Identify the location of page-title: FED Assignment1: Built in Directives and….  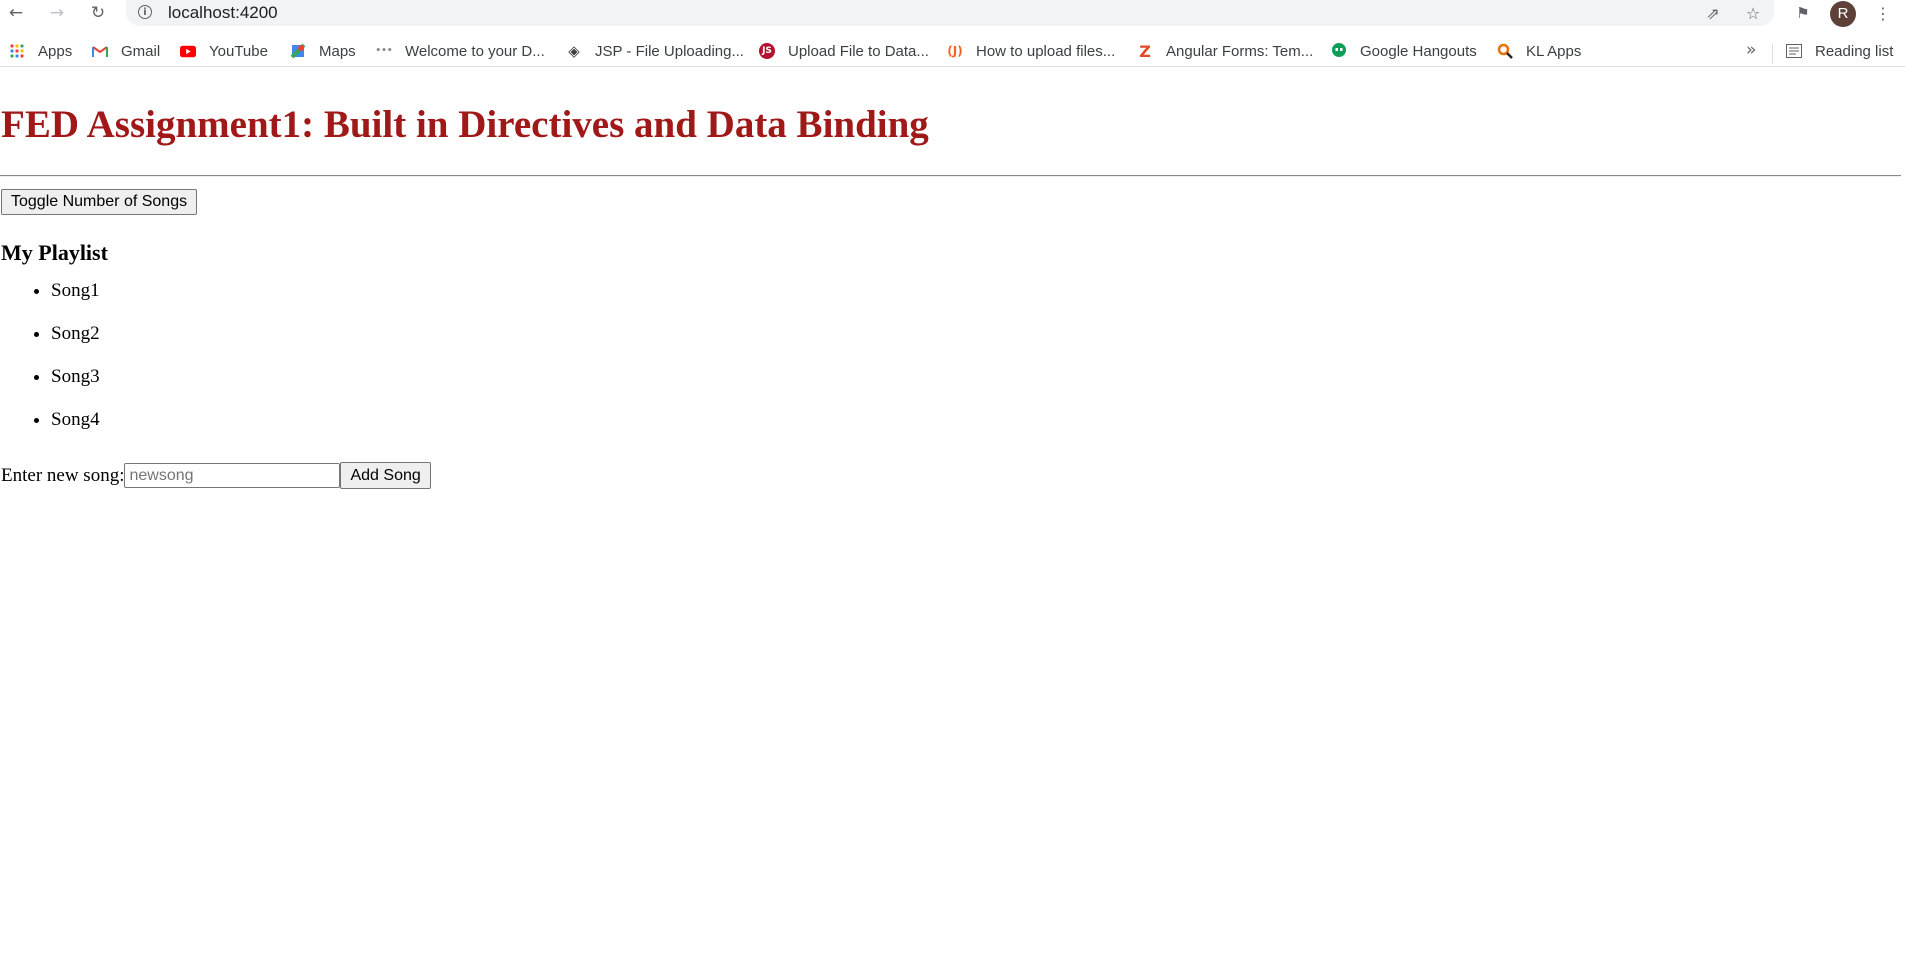
(465, 124).